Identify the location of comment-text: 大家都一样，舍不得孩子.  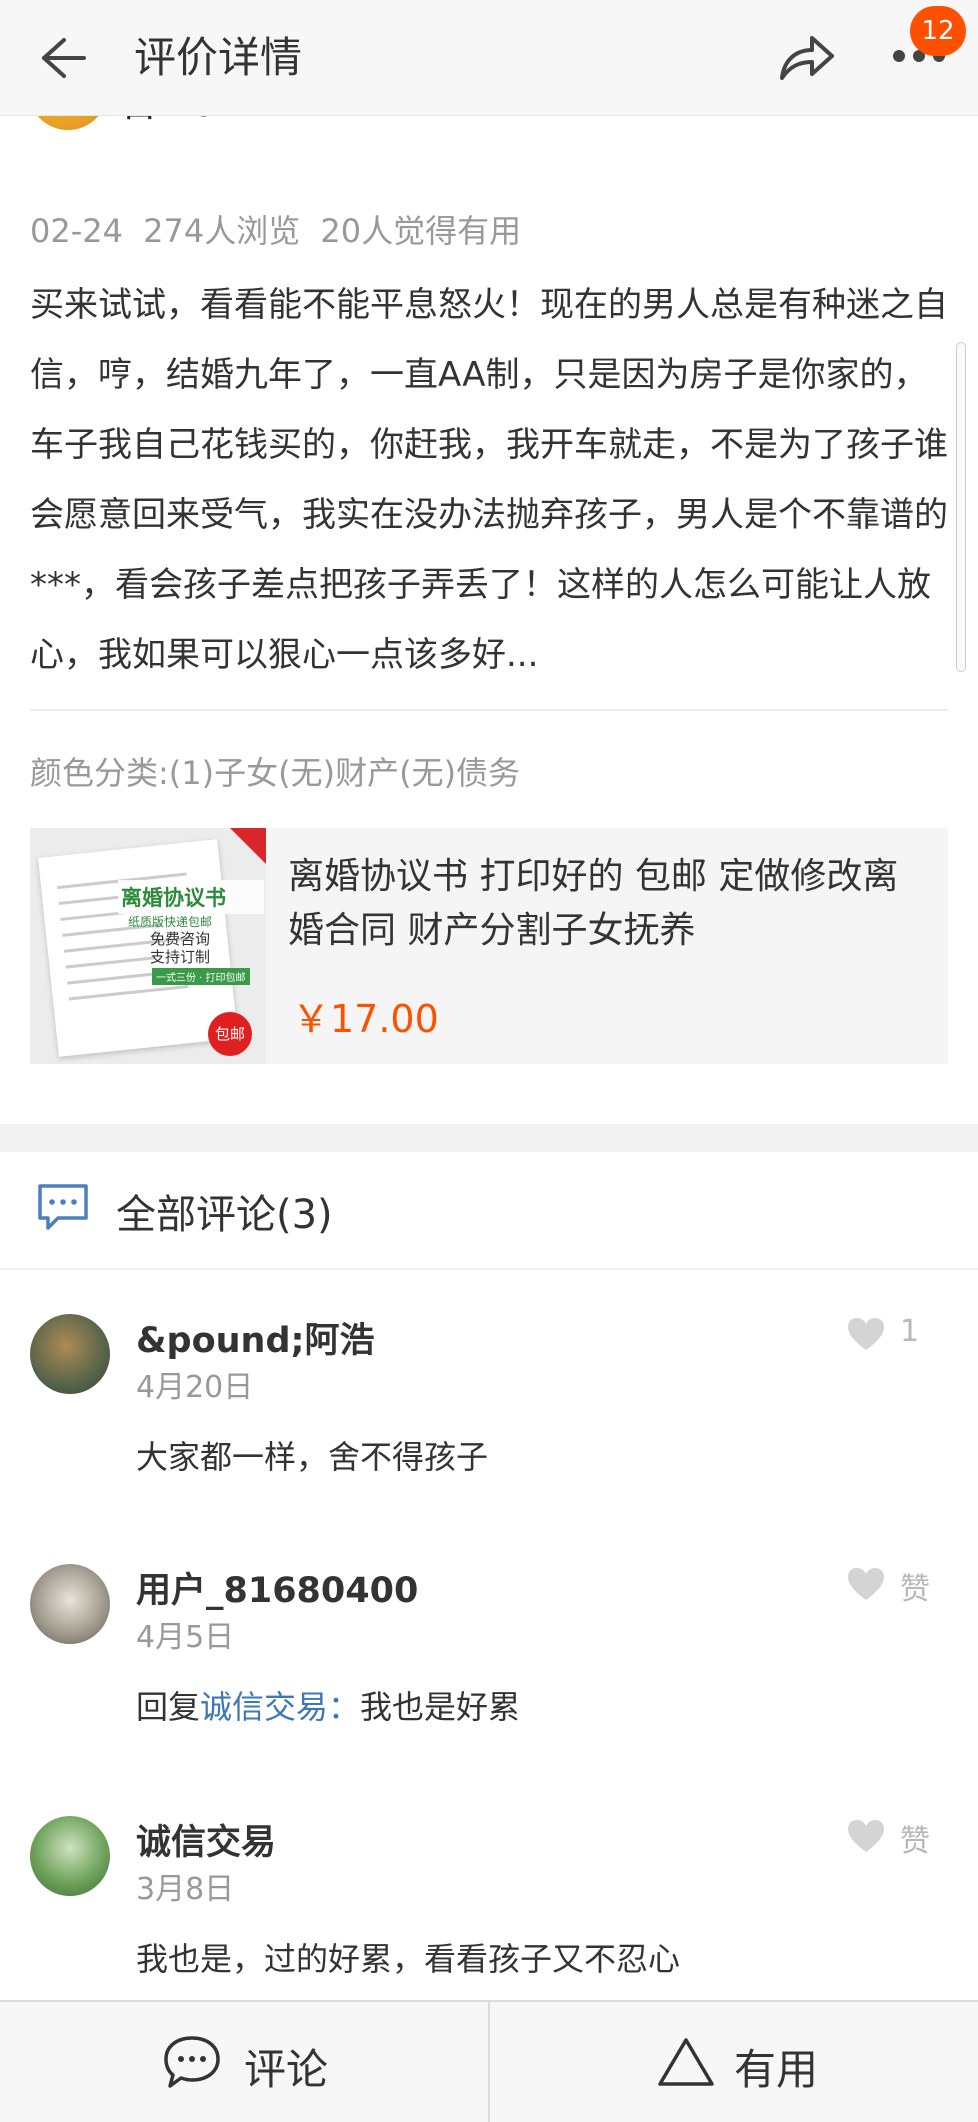
(312, 1457).